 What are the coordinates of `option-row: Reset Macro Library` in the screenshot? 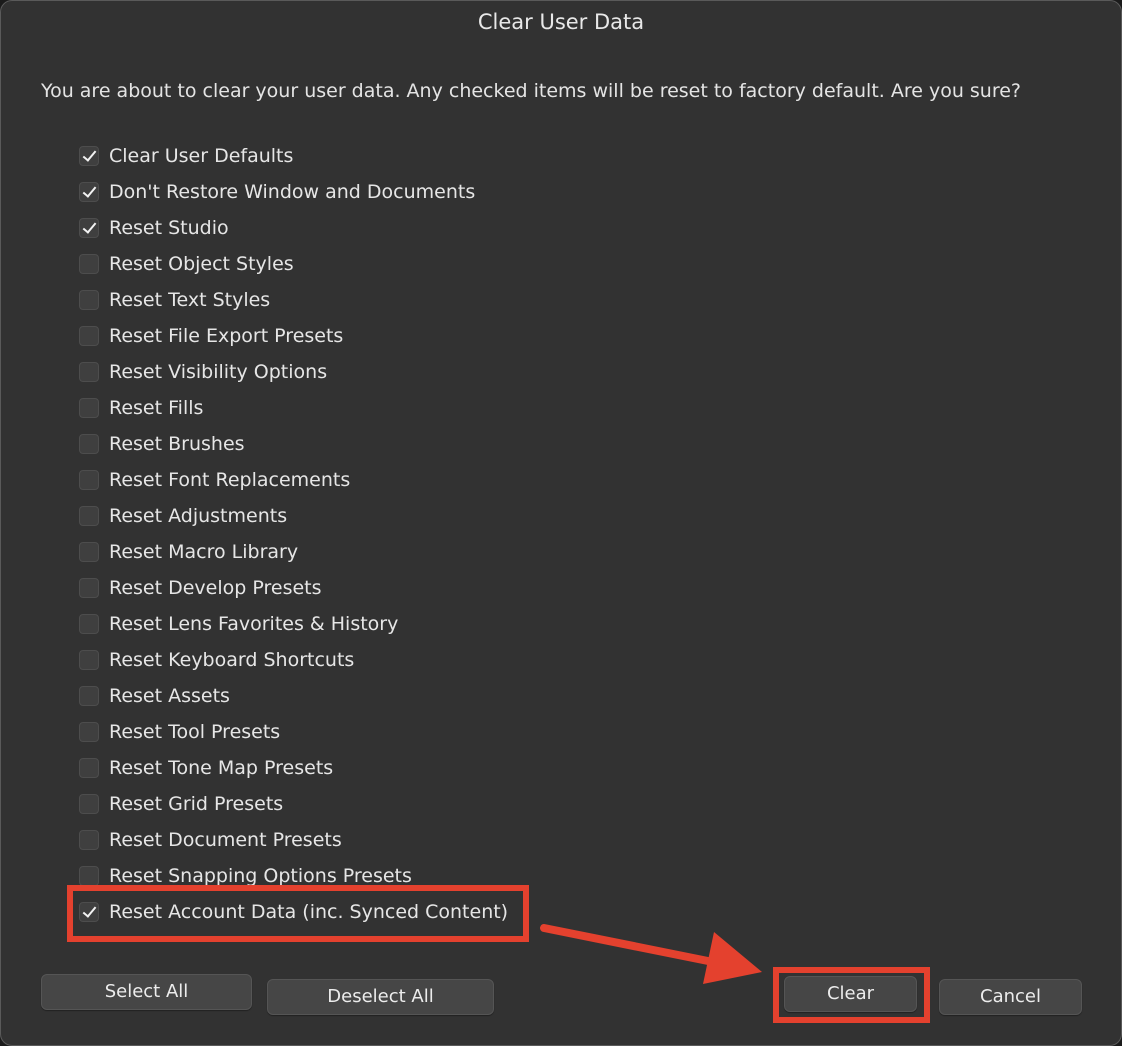 It's located at (293, 552).